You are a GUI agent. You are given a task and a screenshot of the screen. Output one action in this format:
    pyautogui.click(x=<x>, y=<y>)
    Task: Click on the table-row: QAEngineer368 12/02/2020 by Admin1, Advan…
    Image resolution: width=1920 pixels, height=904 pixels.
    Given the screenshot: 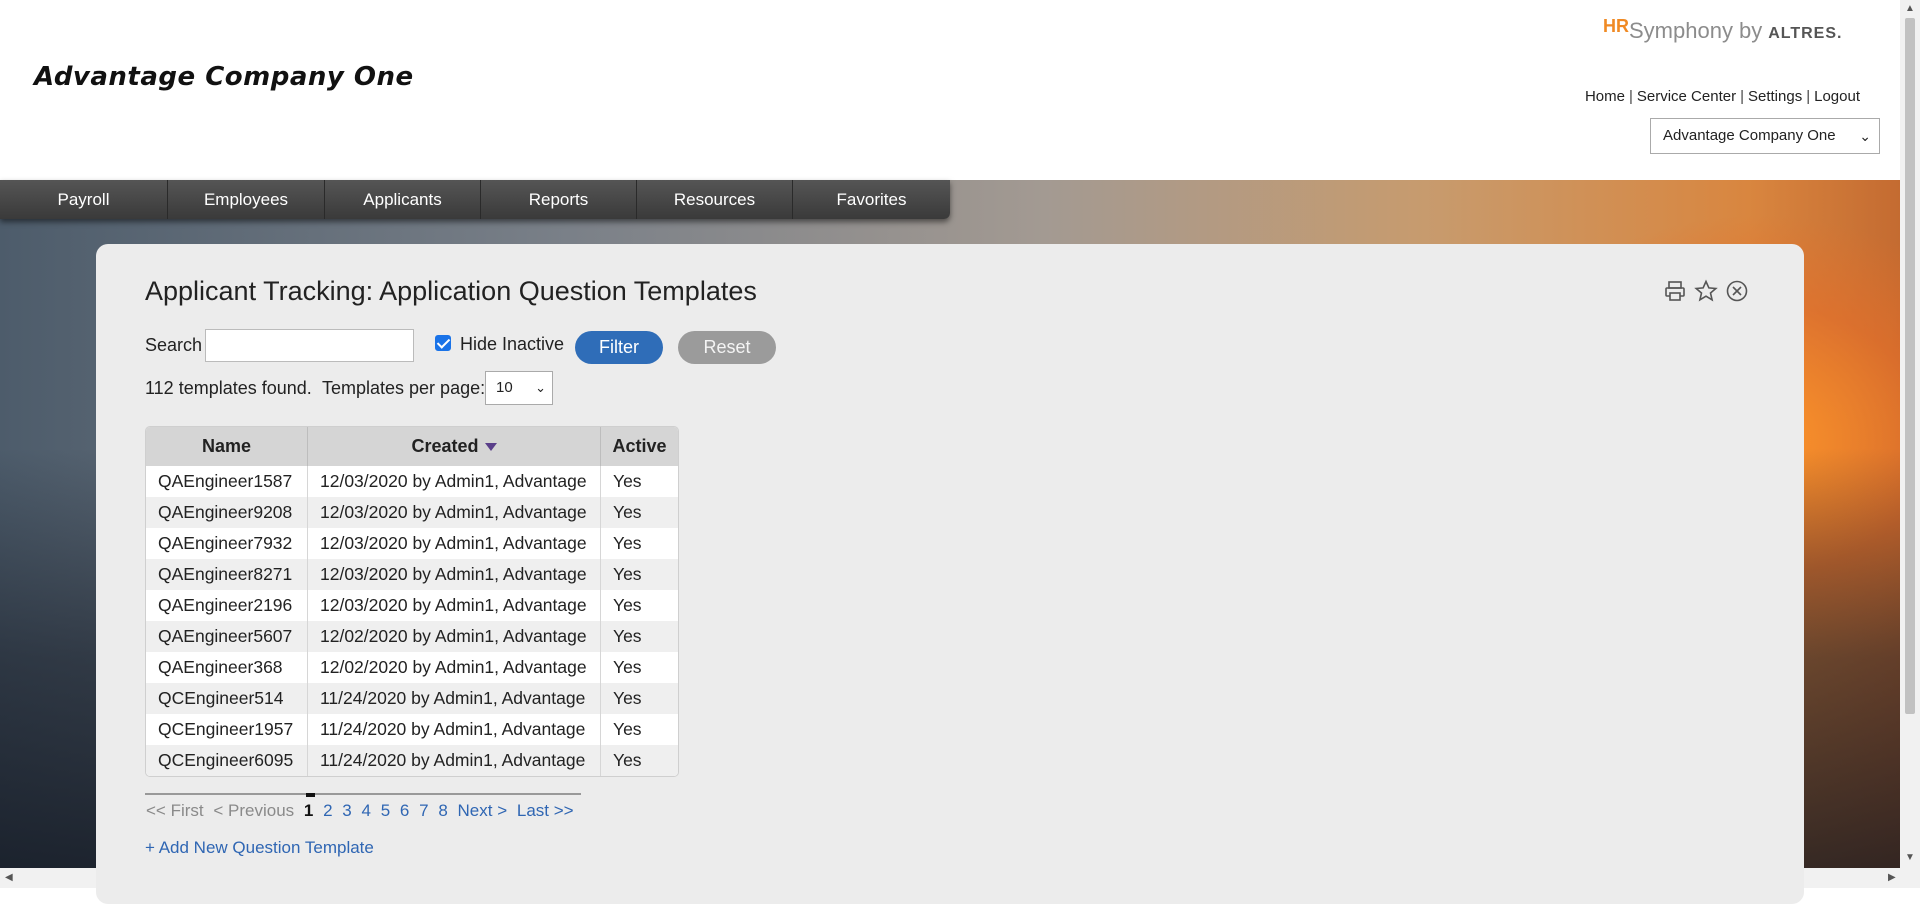 What is the action you would take?
    pyautogui.click(x=412, y=667)
    